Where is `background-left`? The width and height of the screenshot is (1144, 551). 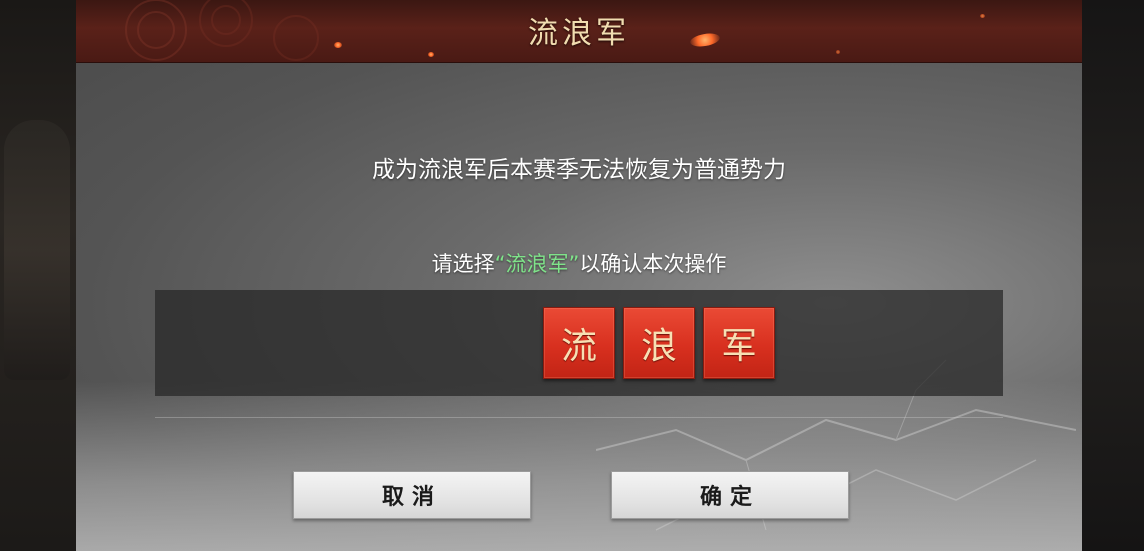 background-left is located at coordinates (38, 275).